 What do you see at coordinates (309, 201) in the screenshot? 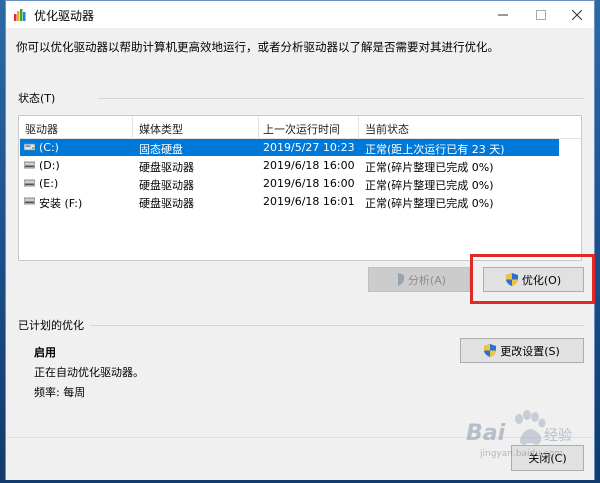
I see `last-run-time: 2019/6/18 16:01` at bounding box center [309, 201].